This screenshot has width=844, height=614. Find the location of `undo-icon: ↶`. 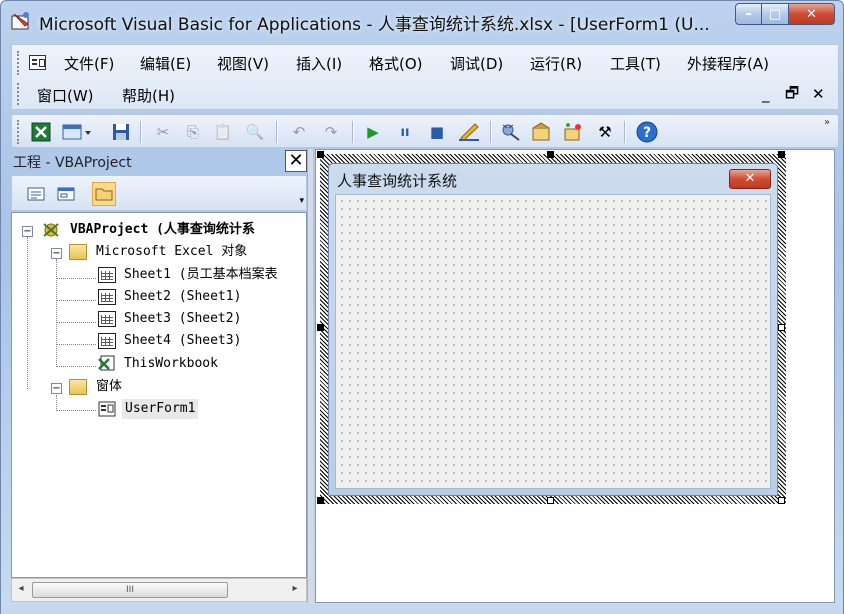

undo-icon: ↶ is located at coordinates (299, 132).